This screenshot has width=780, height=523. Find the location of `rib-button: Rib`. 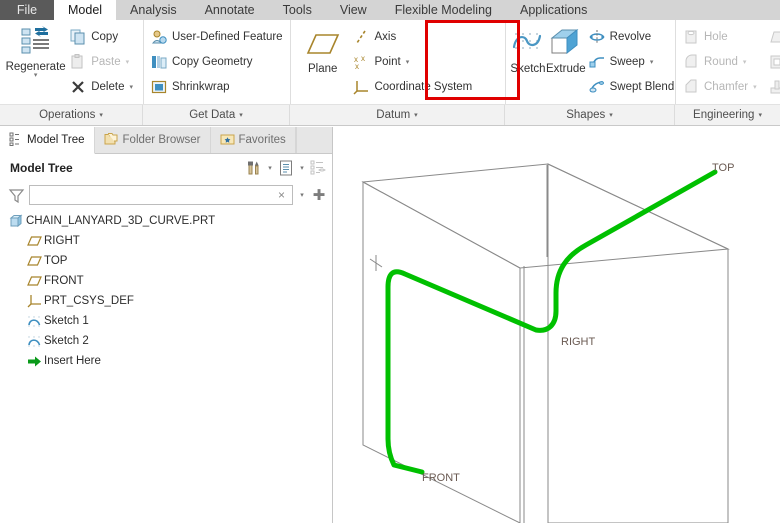

rib-button: Rib is located at coordinates (773, 87).